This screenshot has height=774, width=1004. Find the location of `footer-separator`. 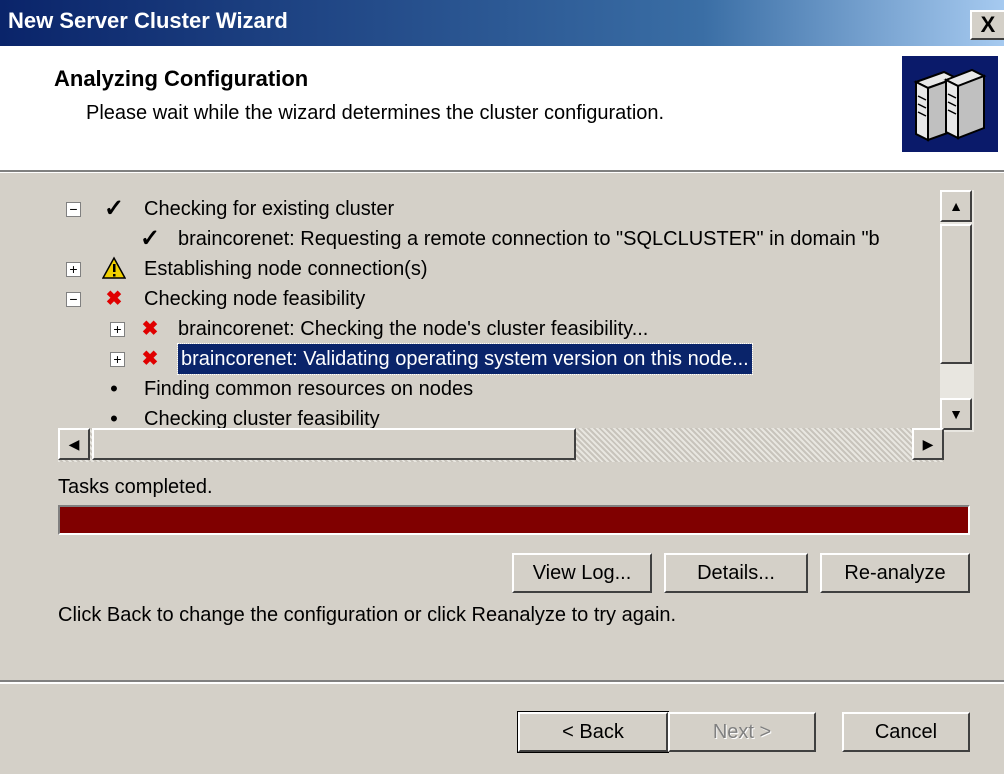

footer-separator is located at coordinates (502, 682).